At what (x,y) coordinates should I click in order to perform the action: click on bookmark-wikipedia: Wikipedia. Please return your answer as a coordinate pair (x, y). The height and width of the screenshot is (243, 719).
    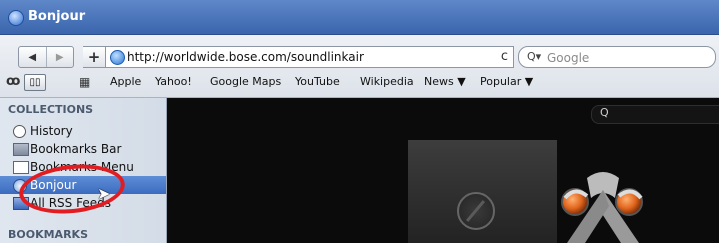
    Looking at the image, I should click on (387, 81).